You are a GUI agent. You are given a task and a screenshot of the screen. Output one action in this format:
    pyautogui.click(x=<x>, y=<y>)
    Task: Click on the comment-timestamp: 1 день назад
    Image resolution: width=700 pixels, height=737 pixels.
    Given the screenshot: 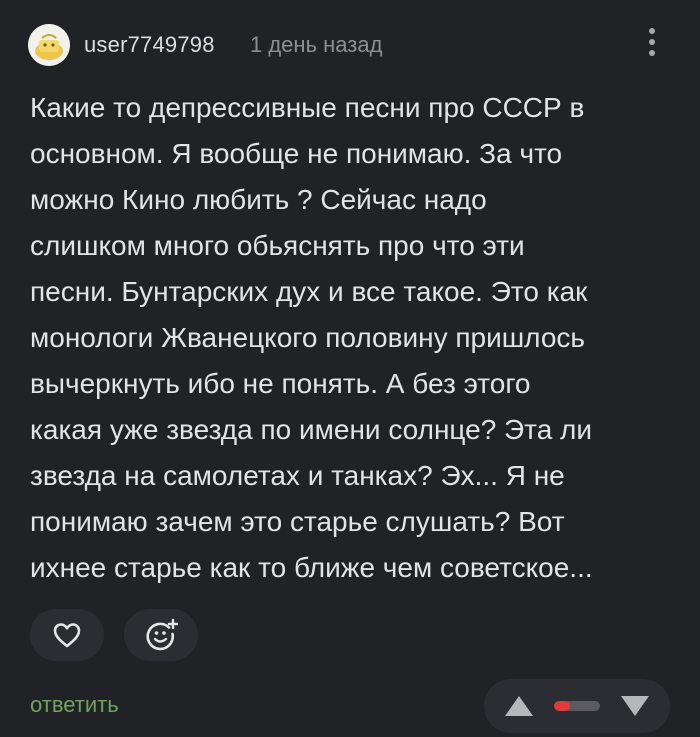 What is the action you would take?
    pyautogui.click(x=316, y=44)
    